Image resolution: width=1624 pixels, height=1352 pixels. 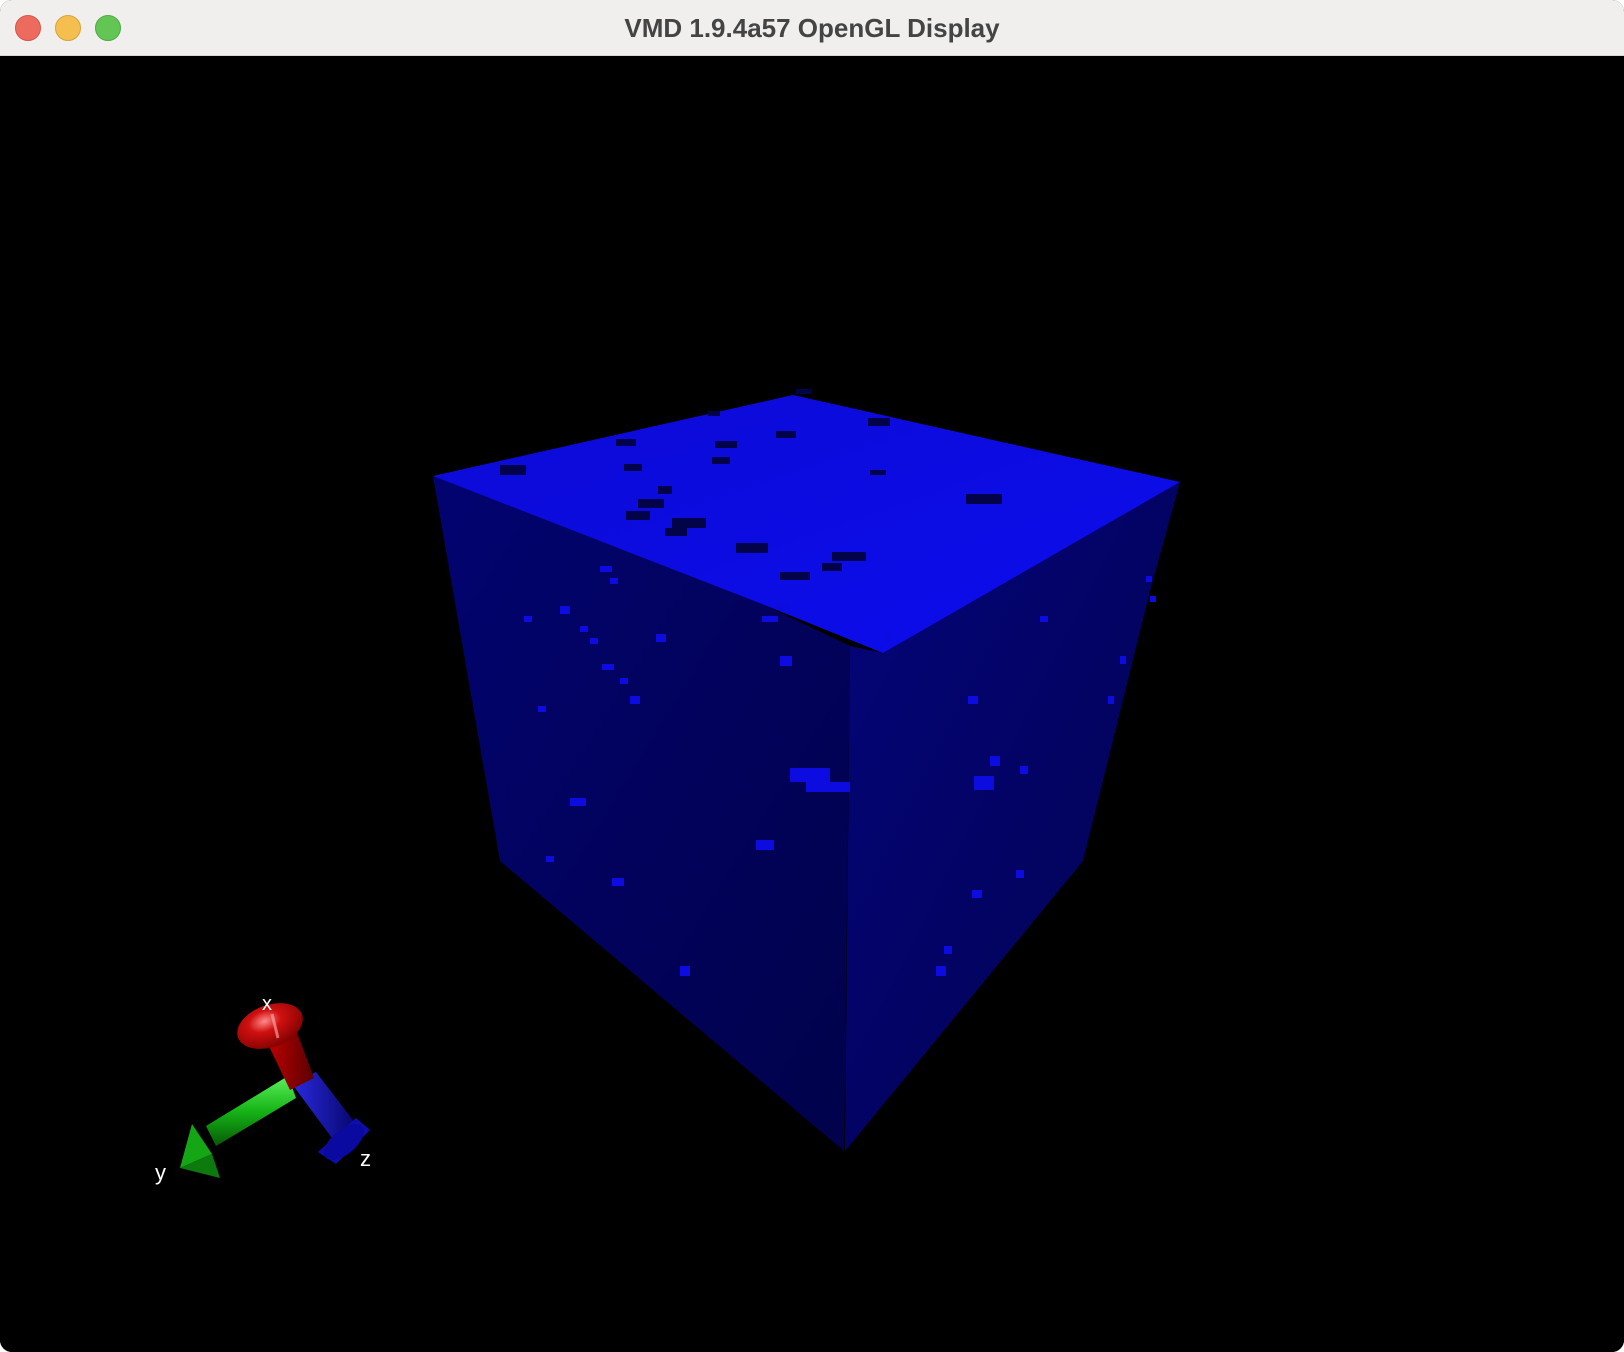 What do you see at coordinates (331, 1118) in the screenshot?
I see `z-axis-arrow` at bounding box center [331, 1118].